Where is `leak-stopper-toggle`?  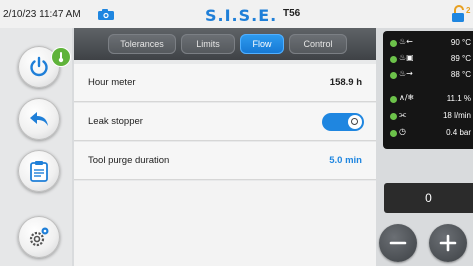 leak-stopper-toggle is located at coordinates (343, 122).